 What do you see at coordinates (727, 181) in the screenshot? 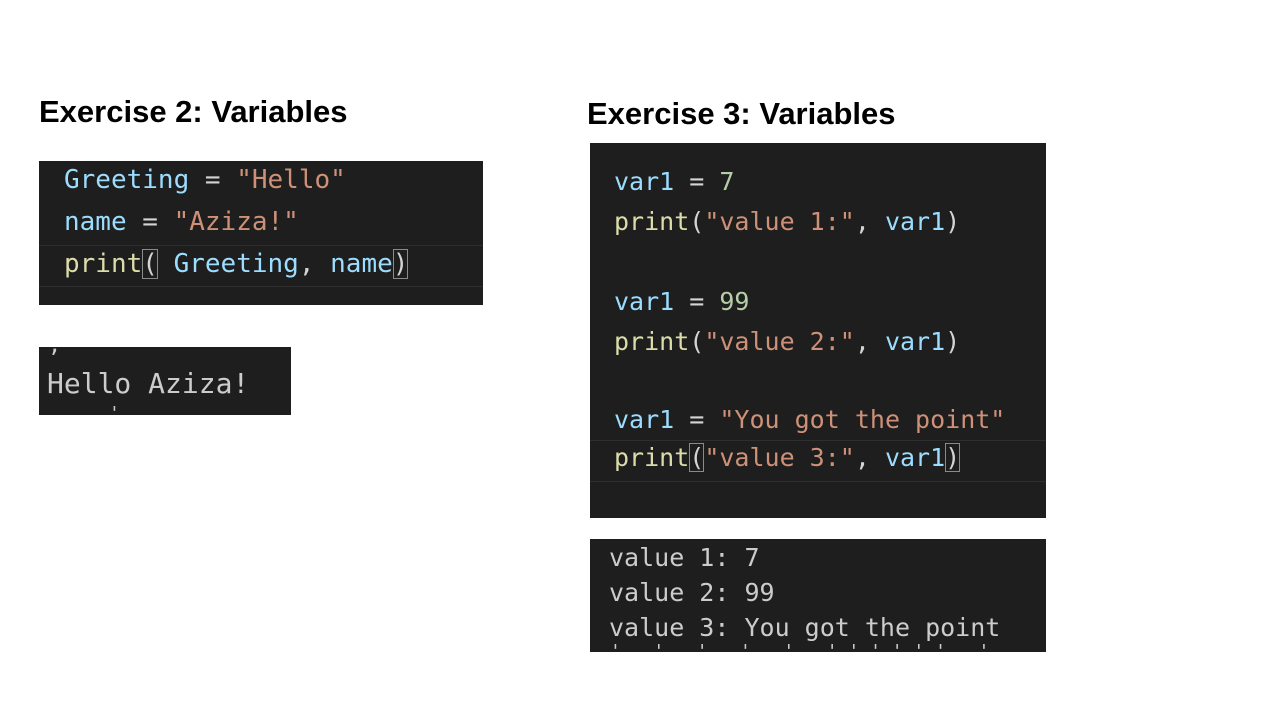
I see `code-token: 7` at bounding box center [727, 181].